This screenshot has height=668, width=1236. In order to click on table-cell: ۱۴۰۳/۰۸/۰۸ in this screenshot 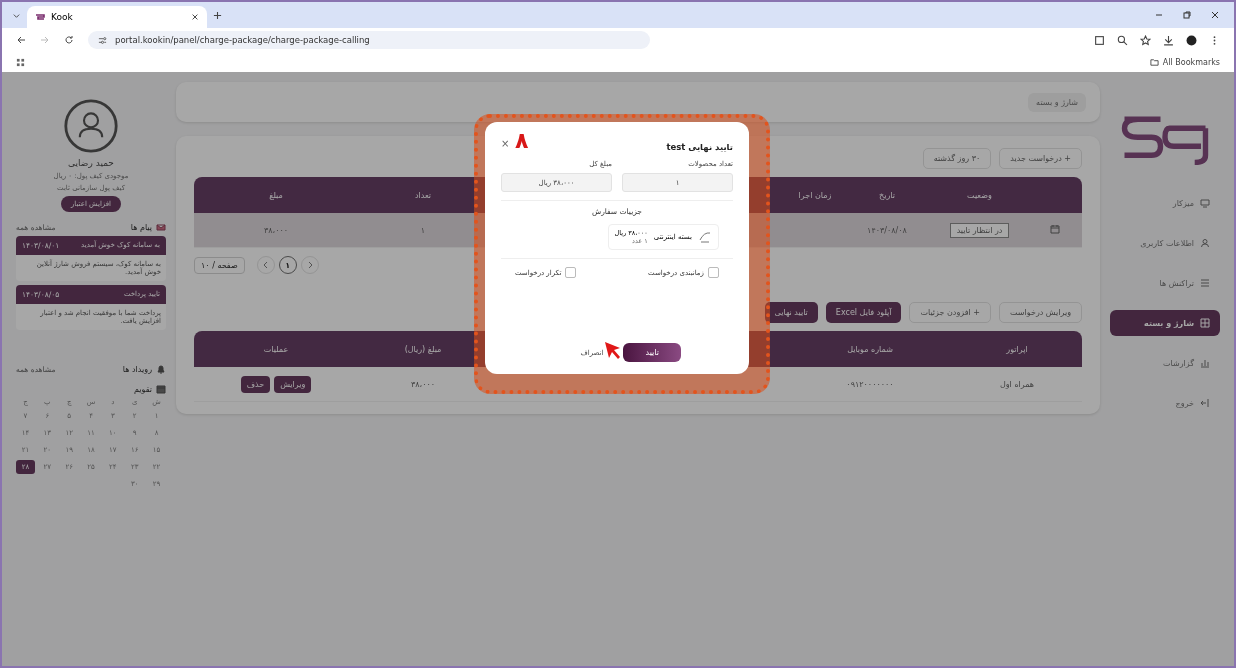, I will do `click(887, 230)`.